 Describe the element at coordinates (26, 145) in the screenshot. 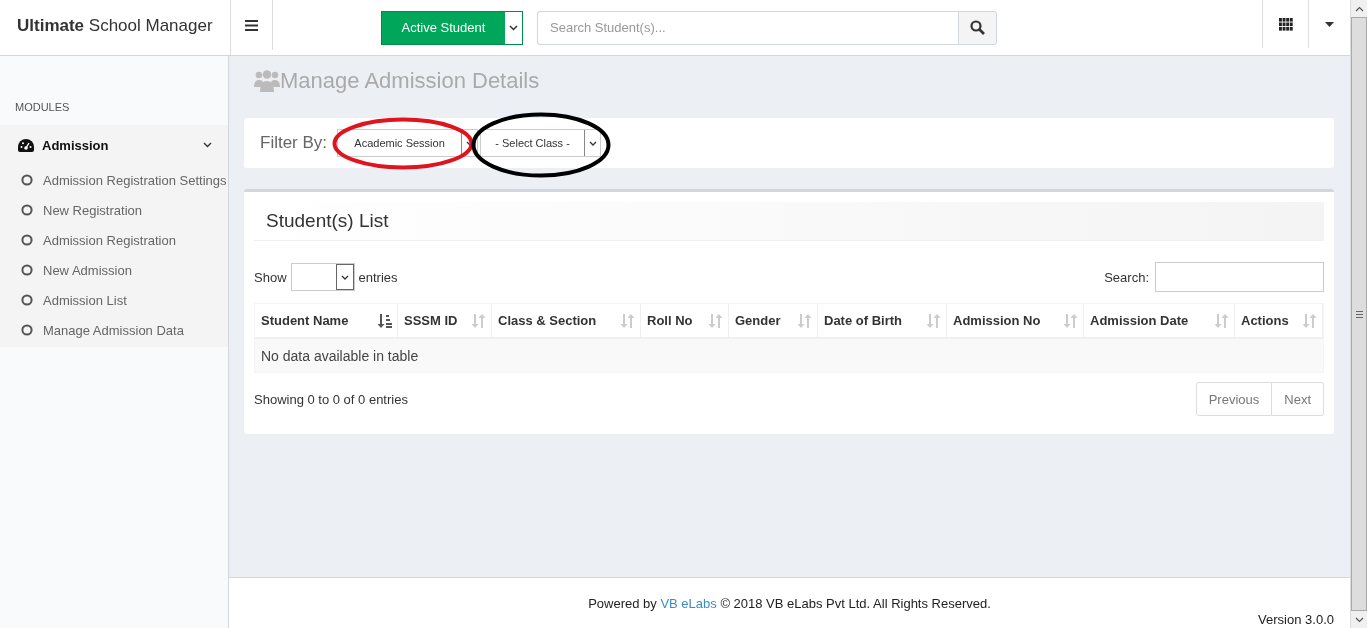

I see `dashboard-icon` at that location.